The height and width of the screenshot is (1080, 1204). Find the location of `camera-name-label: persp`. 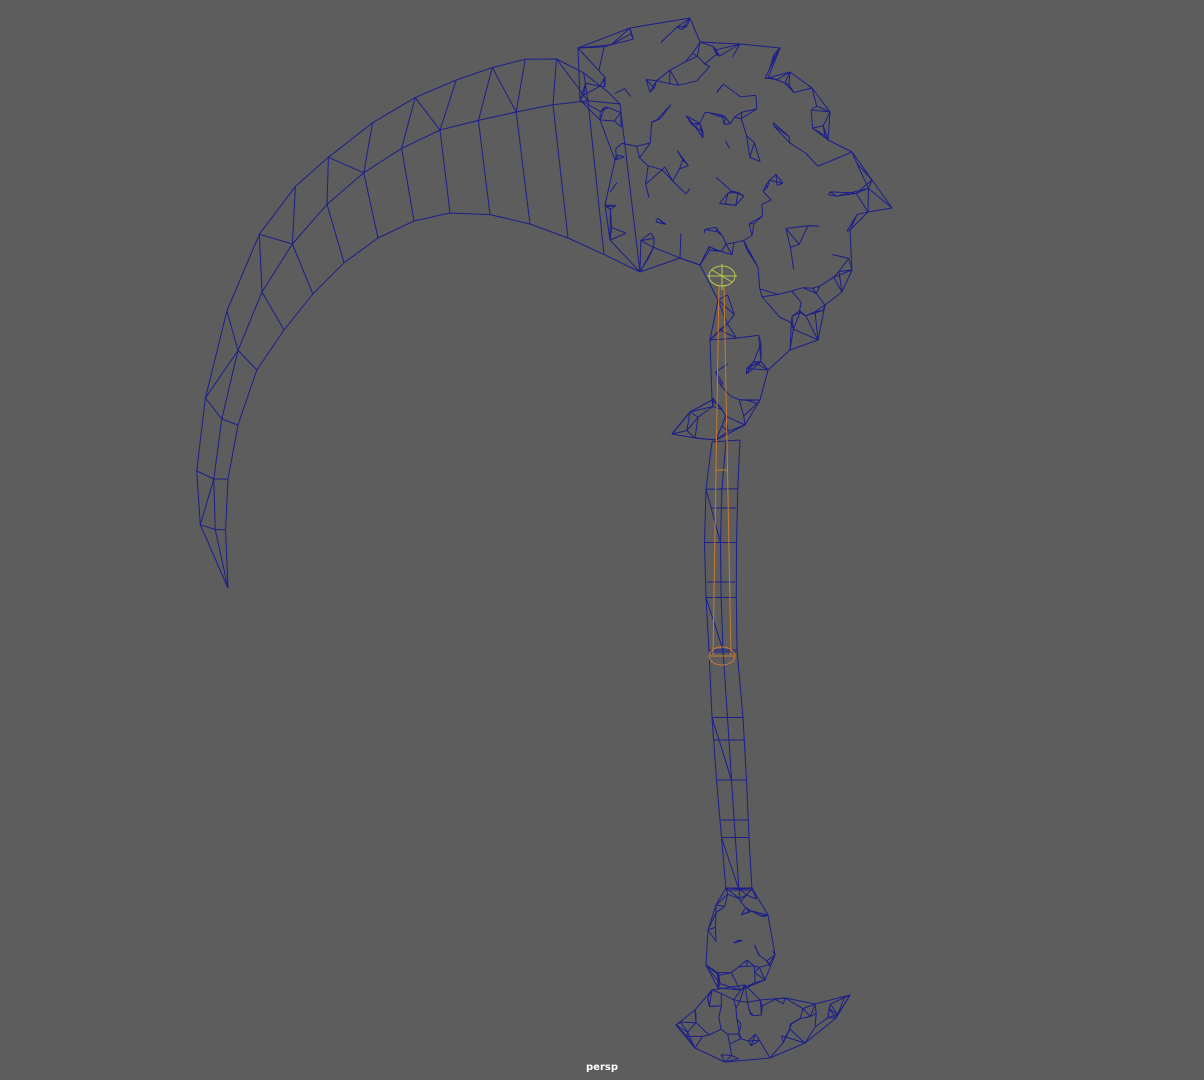

camera-name-label: persp is located at coordinates (602, 1067).